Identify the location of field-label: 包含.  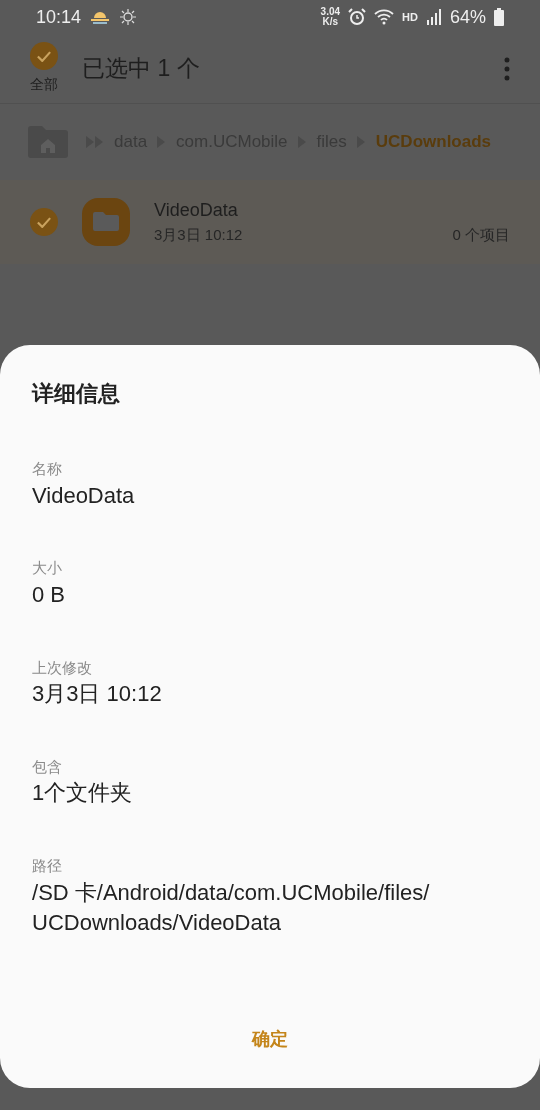
(47, 766).